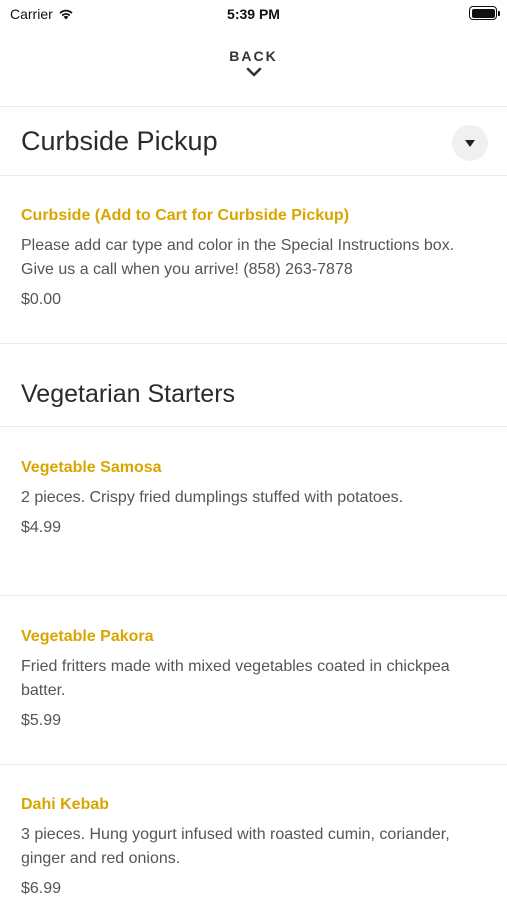 The height and width of the screenshot is (900, 507). What do you see at coordinates (128, 394) in the screenshot?
I see `section-title-vegetarian-starters: Vegetarian Starters` at bounding box center [128, 394].